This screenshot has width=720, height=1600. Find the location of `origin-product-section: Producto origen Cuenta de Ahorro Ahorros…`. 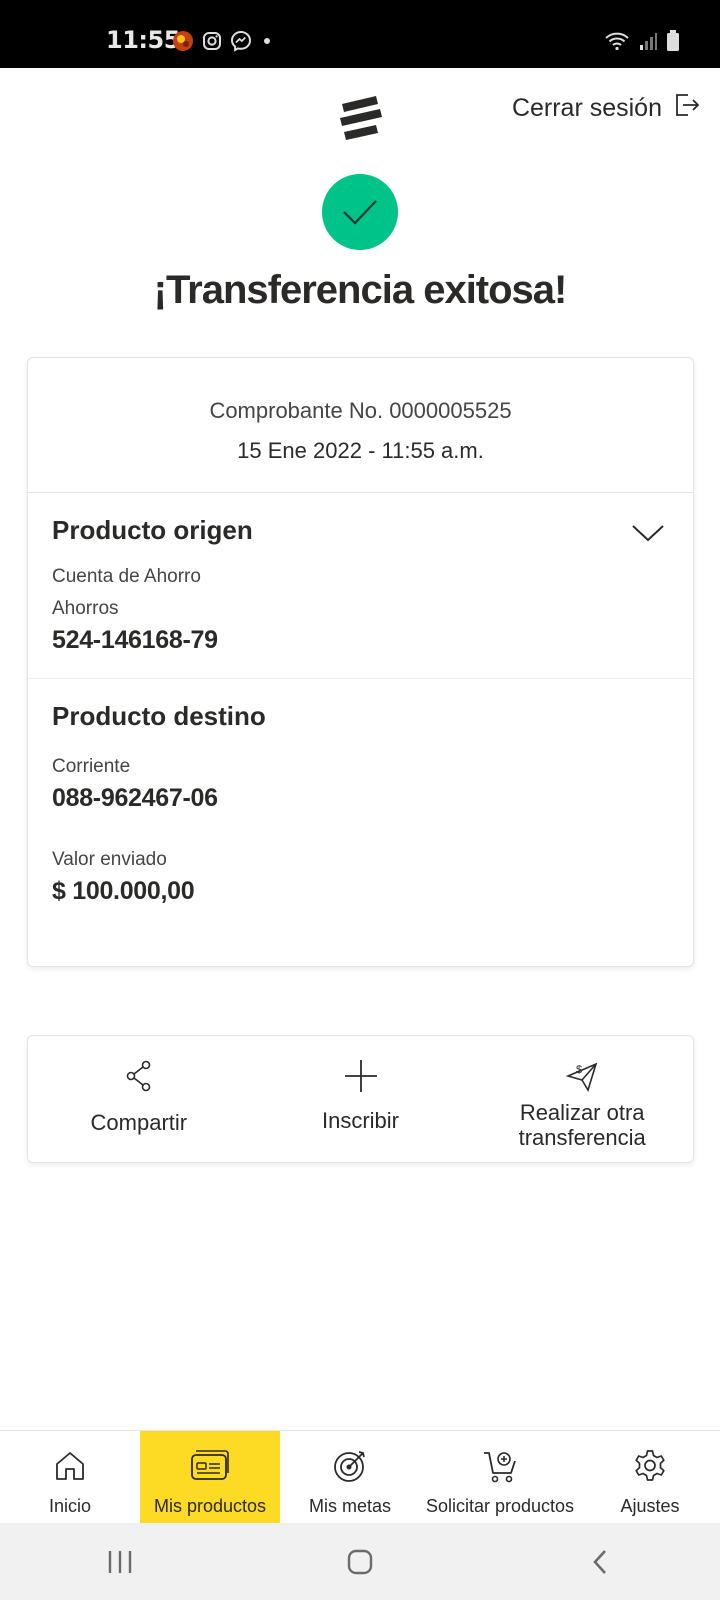

origin-product-section: Producto origen Cuenta de Ahorro Ahorros… is located at coordinates (360, 586).